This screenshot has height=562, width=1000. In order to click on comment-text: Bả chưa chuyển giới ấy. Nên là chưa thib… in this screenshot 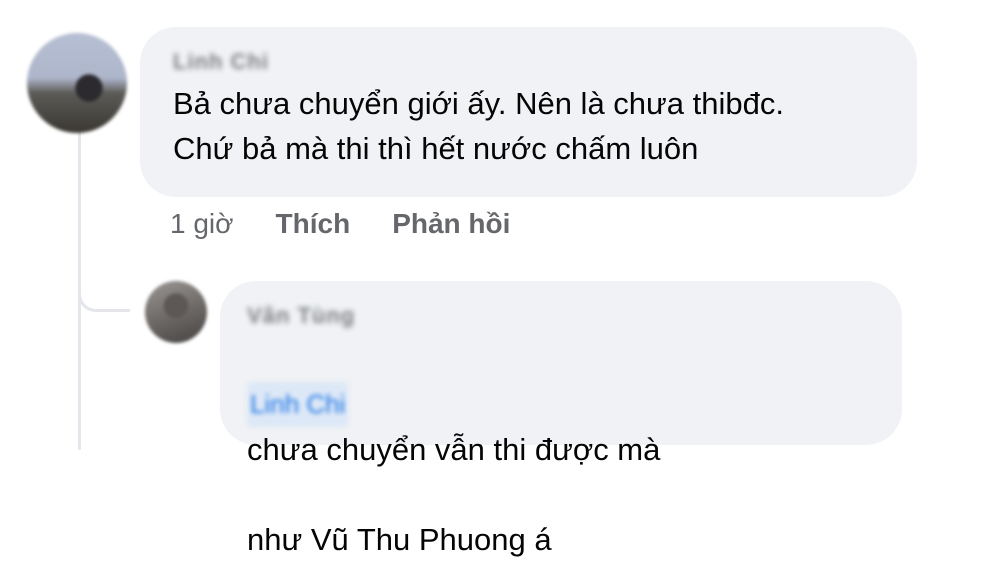, I will do `click(478, 126)`.